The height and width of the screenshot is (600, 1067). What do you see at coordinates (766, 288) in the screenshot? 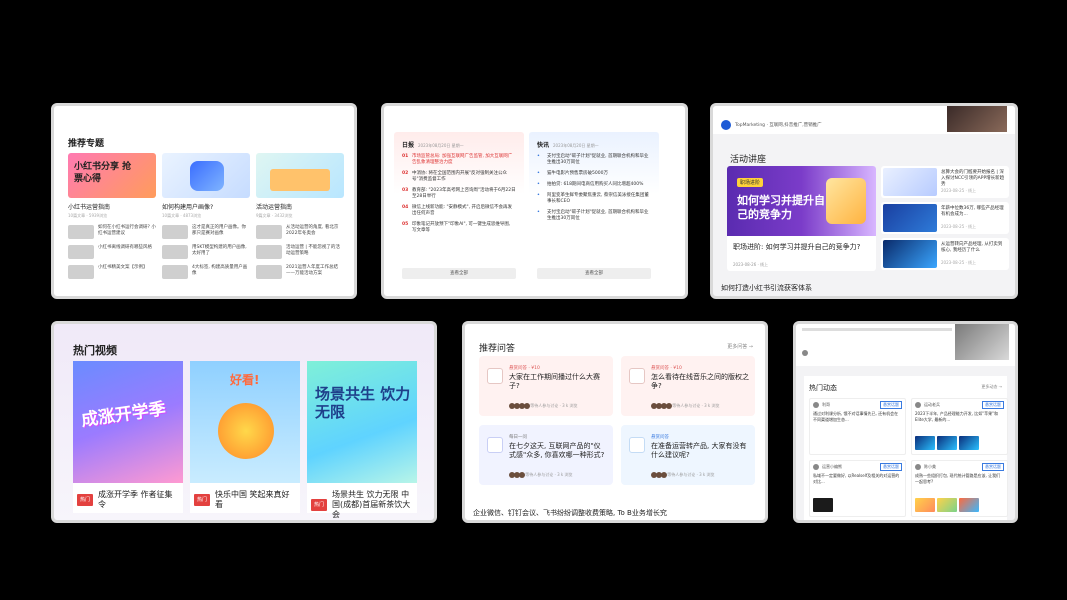
I see `events-footer-link: 如何打造小红书引流获客体系` at bounding box center [766, 288].